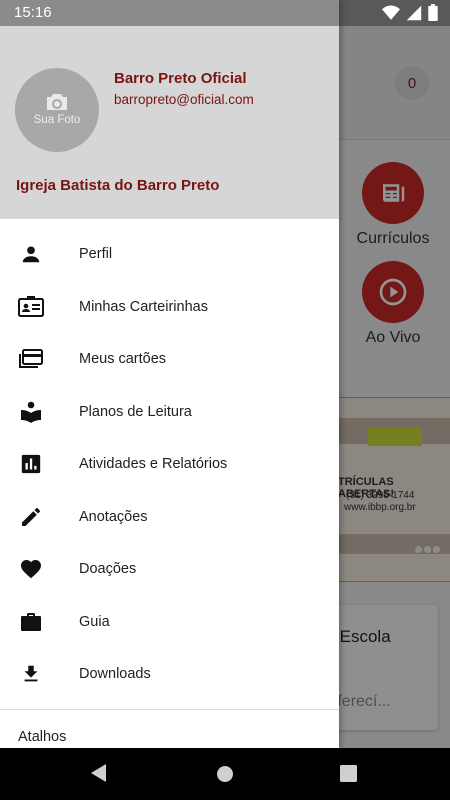  I want to click on section-label-atalhos: Atalhos, so click(42, 737).